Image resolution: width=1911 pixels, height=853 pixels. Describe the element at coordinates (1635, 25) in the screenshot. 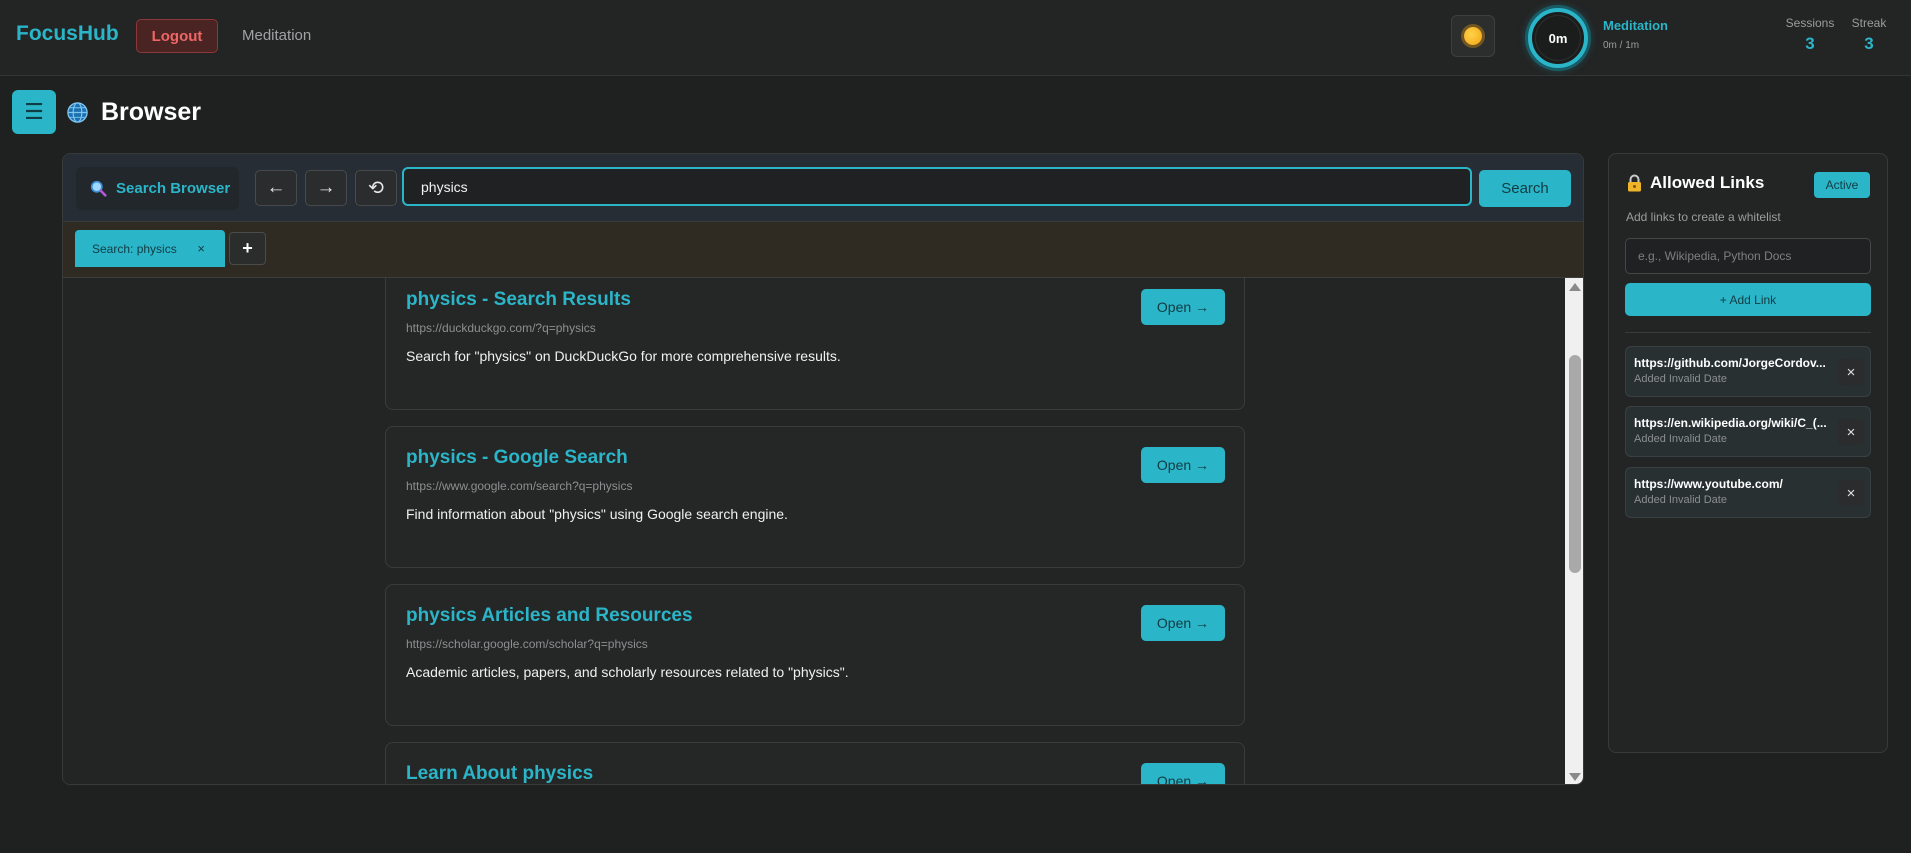

I see `timer-title: Meditation` at that location.